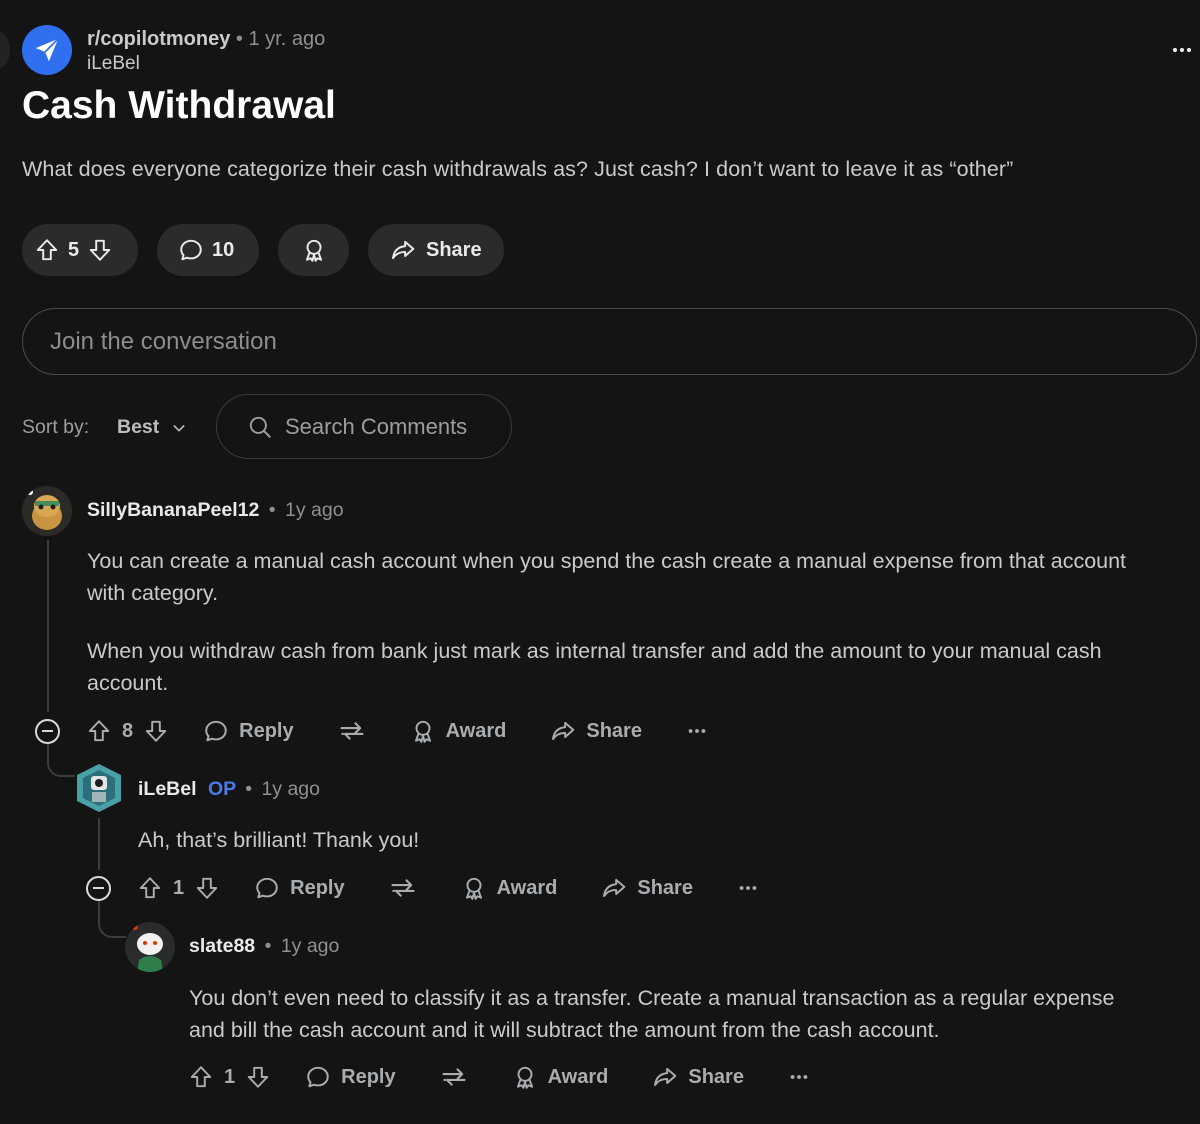 Image resolution: width=1200 pixels, height=1124 pixels. Describe the element at coordinates (371, 731) in the screenshot. I see `comment-actions: 8 Reply Award Share` at that location.